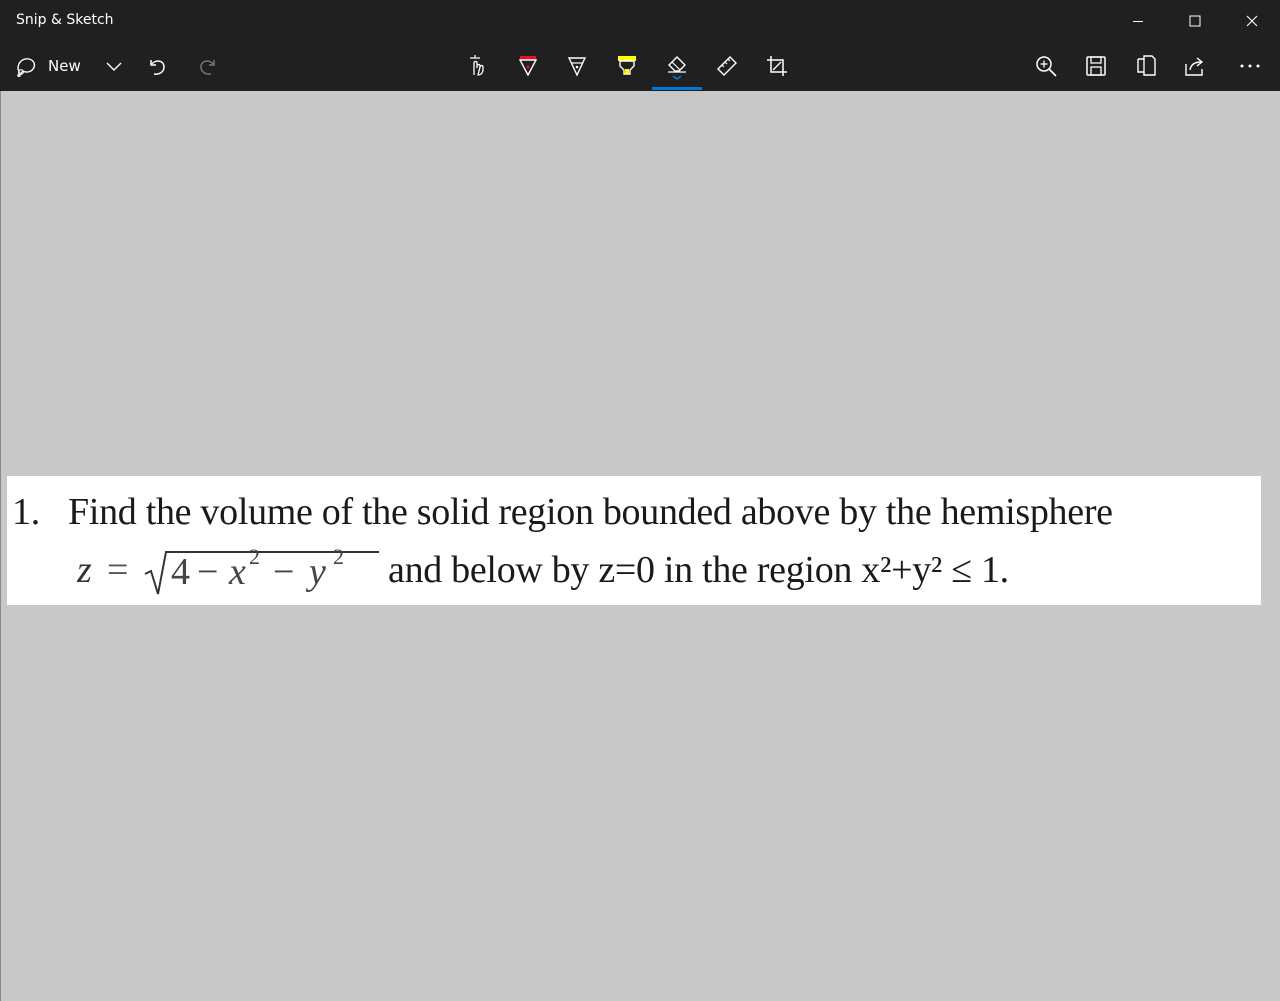  I want to click on close-icon, so click(1251, 21).